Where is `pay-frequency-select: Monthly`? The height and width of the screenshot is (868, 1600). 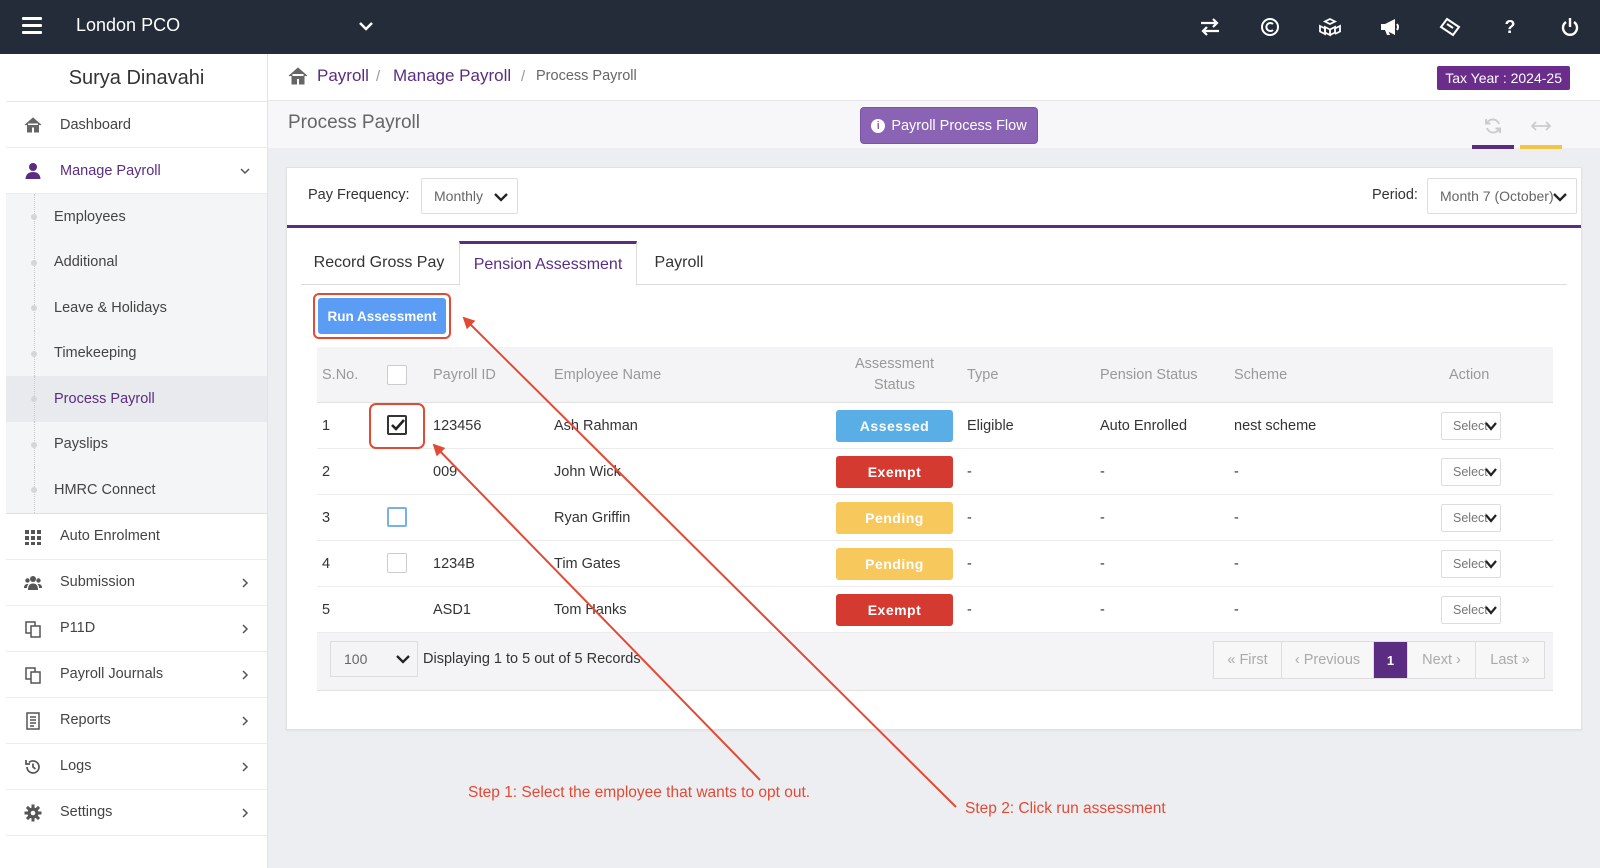 pay-frequency-select: Monthly is located at coordinates (469, 196).